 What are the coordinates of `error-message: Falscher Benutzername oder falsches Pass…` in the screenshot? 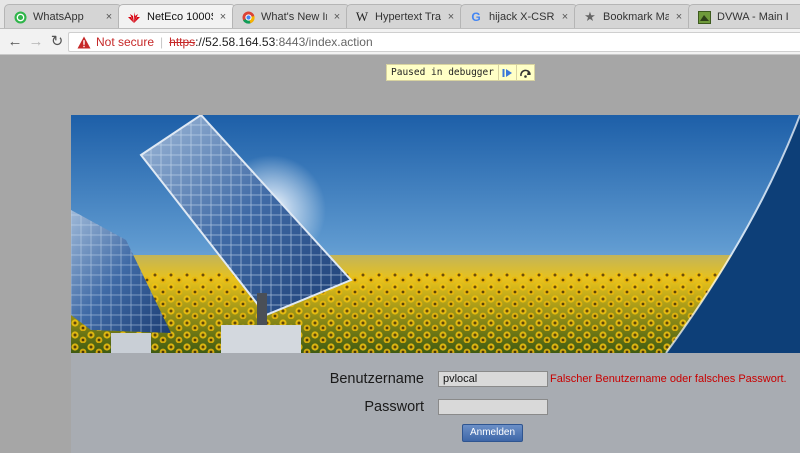 It's located at (668, 379).